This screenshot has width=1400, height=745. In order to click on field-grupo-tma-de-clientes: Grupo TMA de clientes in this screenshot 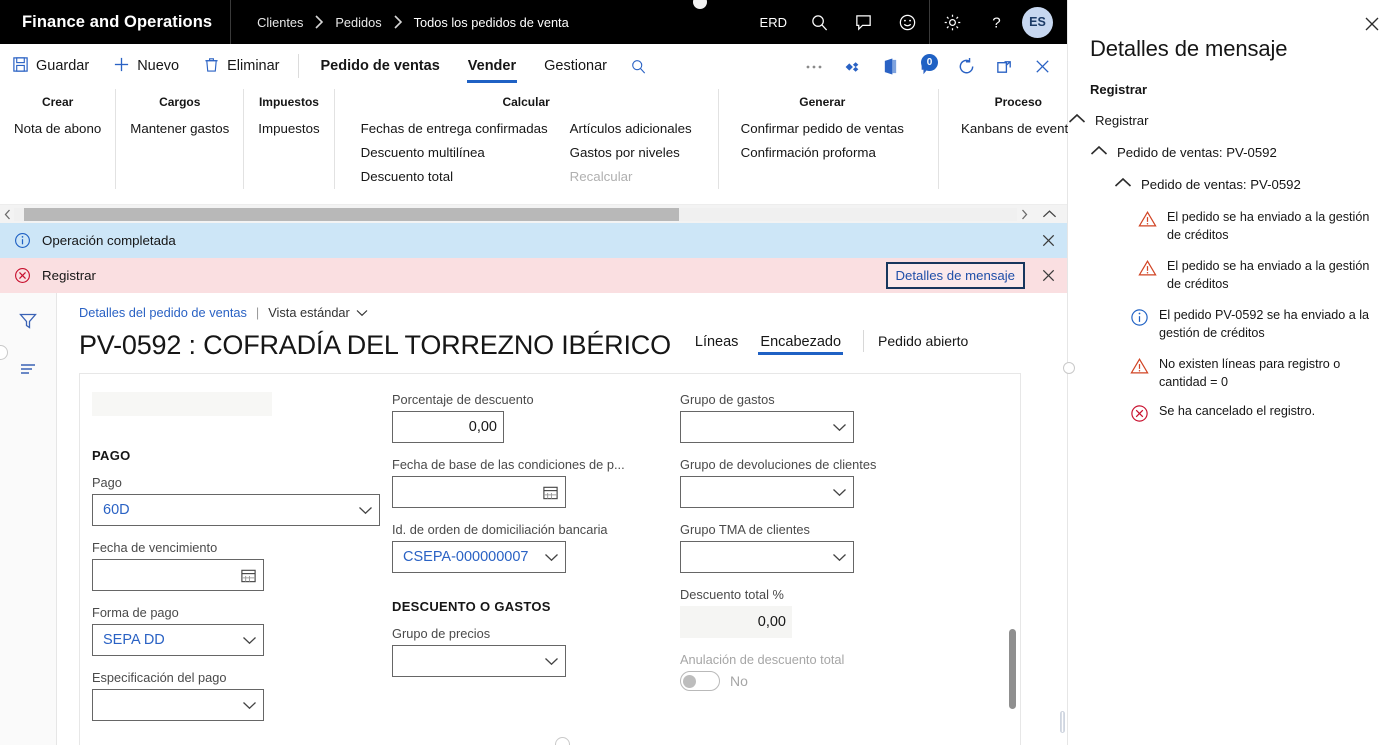, I will do `click(767, 547)`.